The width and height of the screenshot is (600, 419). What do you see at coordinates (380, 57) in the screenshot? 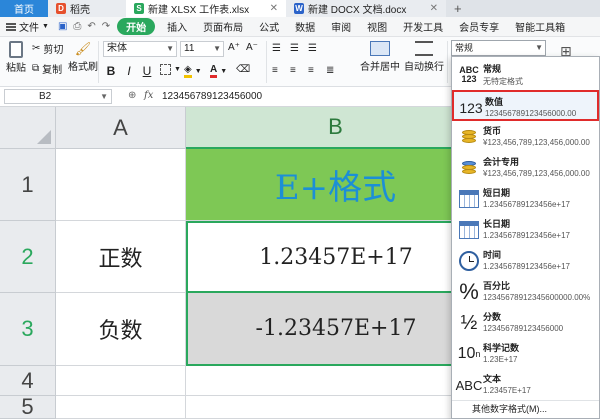
I see `merge-center-button: 合并居中` at bounding box center [380, 57].